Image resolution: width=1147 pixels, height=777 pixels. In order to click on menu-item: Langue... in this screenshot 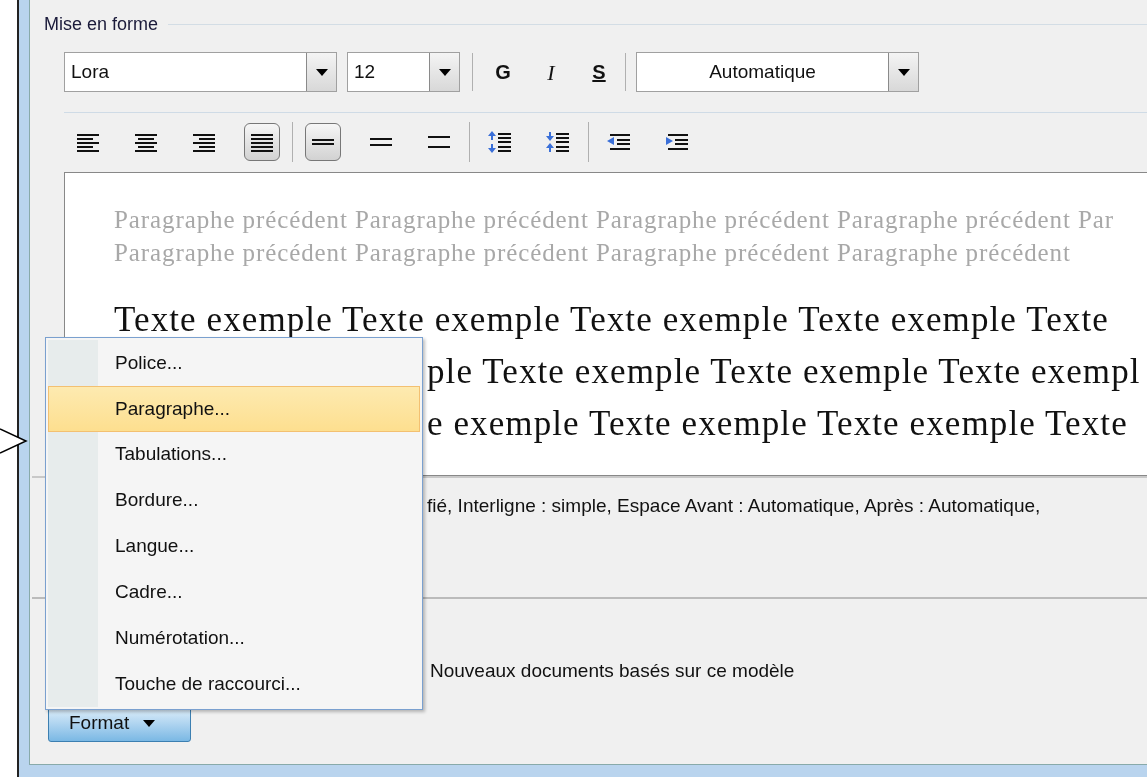, I will do `click(234, 546)`.